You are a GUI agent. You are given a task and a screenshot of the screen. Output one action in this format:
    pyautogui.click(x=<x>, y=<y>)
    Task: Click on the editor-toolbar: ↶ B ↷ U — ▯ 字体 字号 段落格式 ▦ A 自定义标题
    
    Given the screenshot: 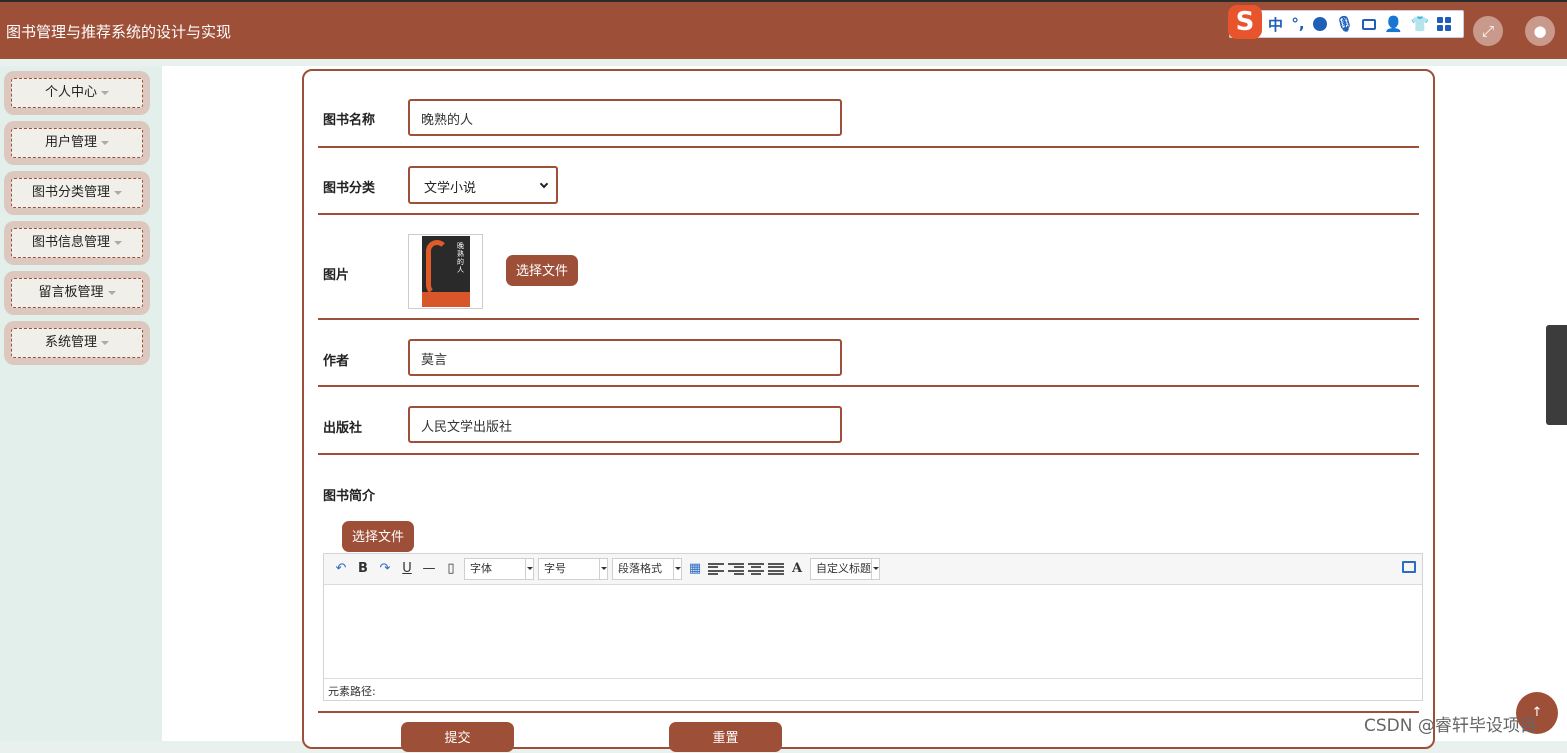 What is the action you would take?
    pyautogui.click(x=873, y=569)
    